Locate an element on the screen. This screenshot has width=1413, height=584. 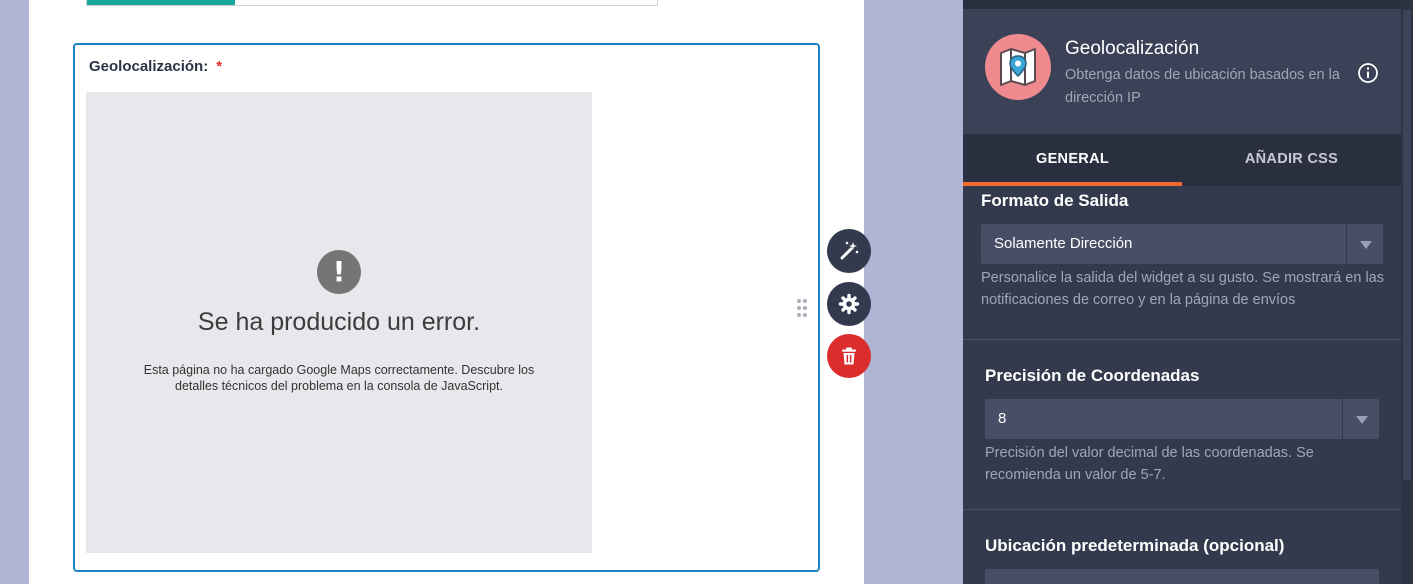
field-settings-button is located at coordinates (849, 304).